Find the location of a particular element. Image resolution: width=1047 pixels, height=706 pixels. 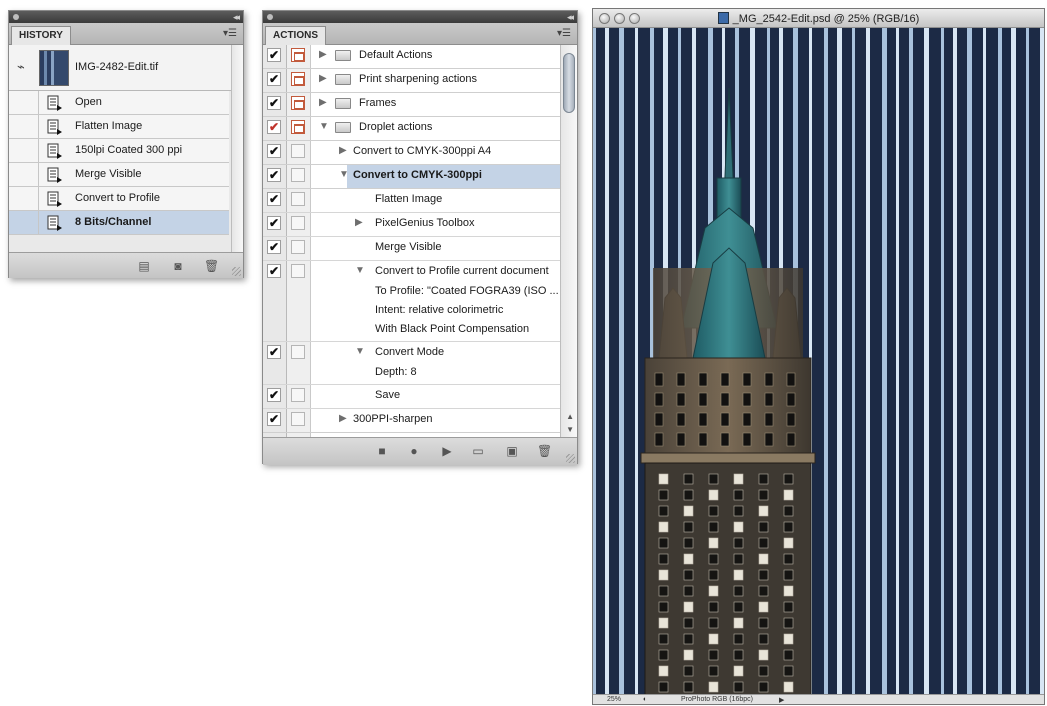

history-step: Convert to Profile is located at coordinates (119, 199).